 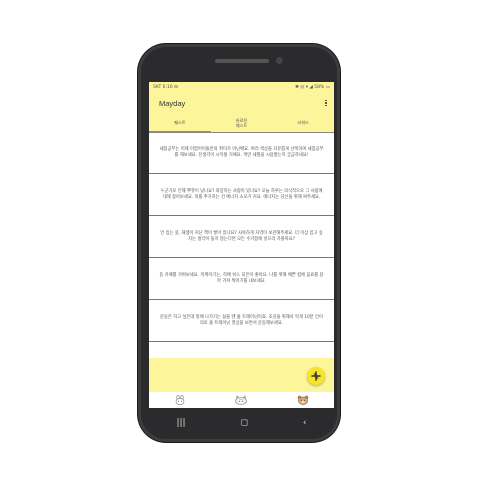 What do you see at coordinates (180, 423) in the screenshot?
I see `recents-icon: |||` at bounding box center [180, 423].